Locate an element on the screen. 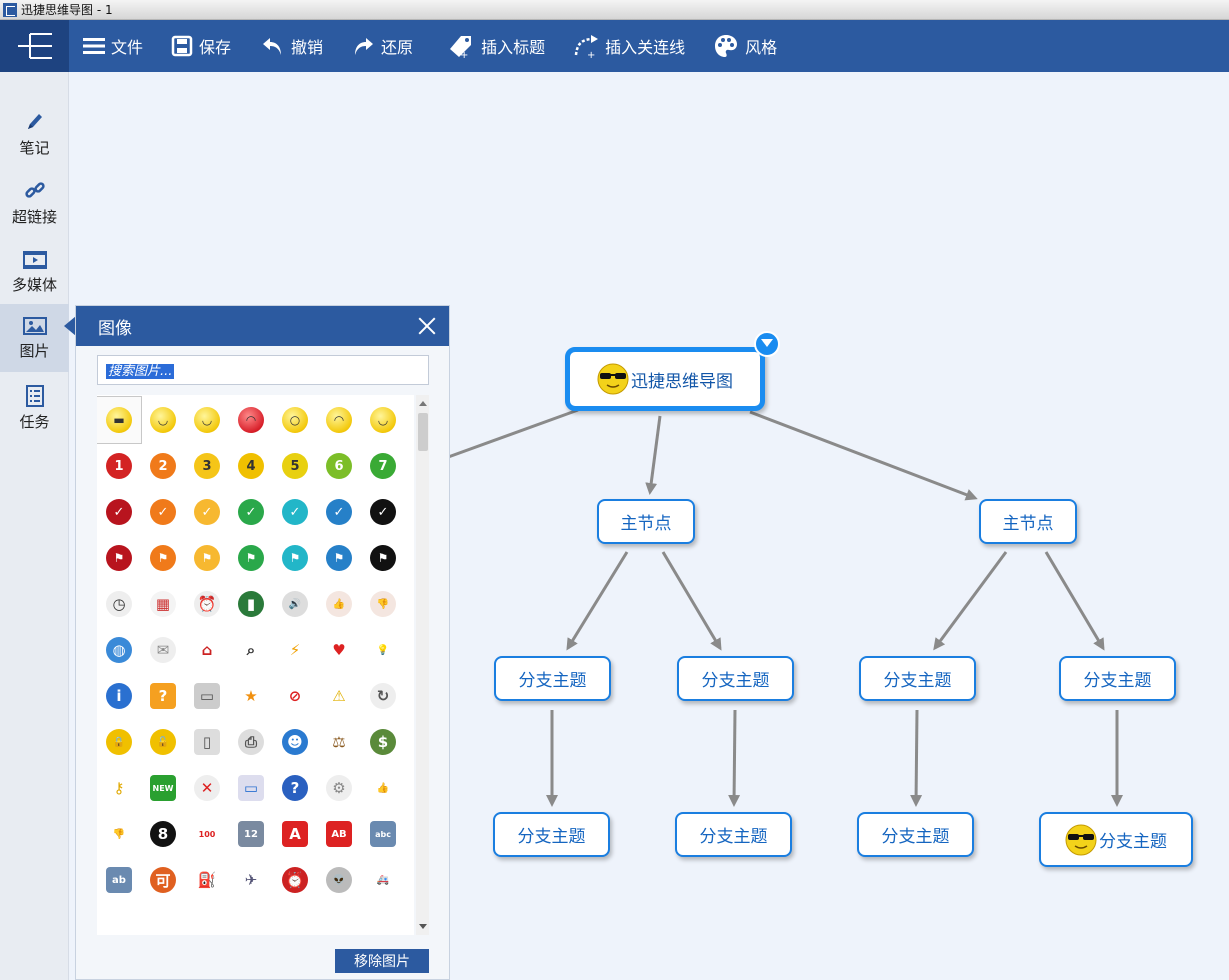 The image size is (1229, 980). angry-face-icon: ◠ is located at coordinates (251, 420).